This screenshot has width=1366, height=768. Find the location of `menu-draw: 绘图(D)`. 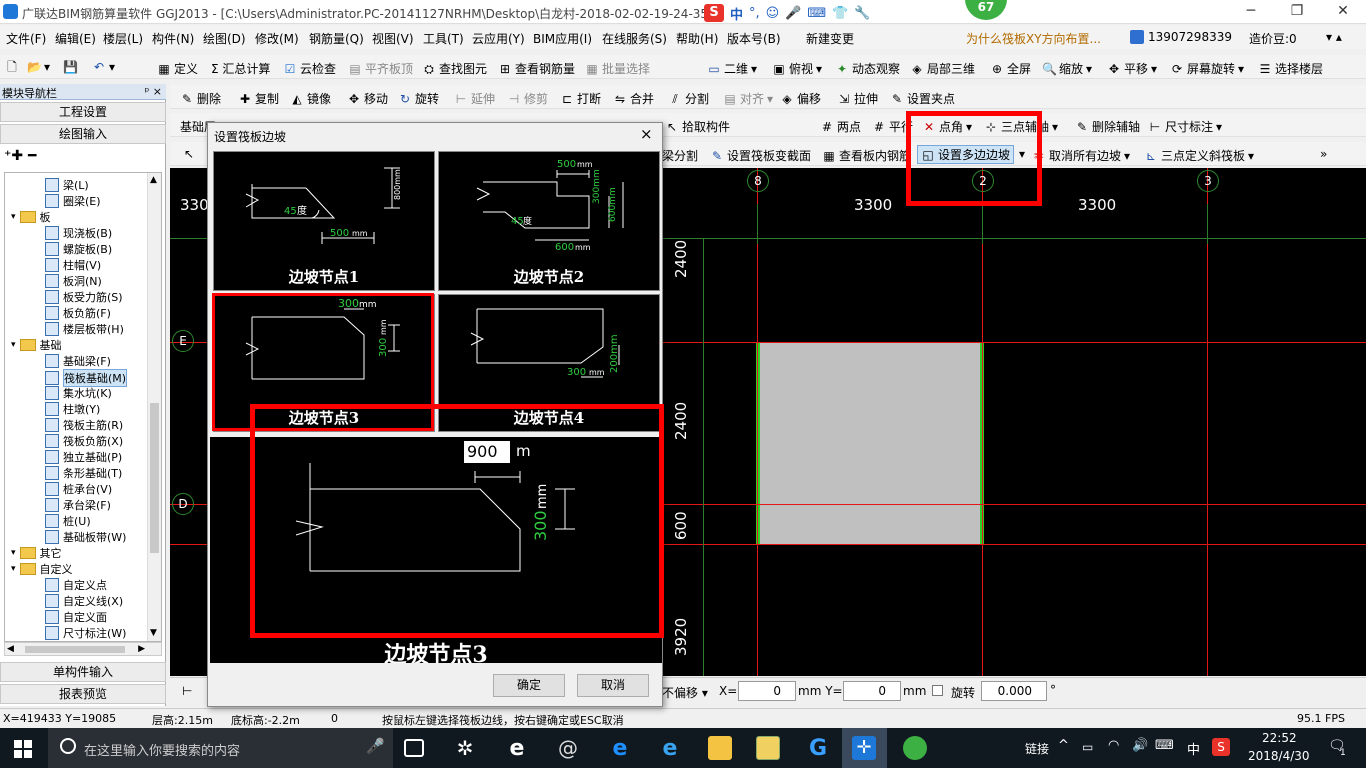

menu-draw: 绘图(D) is located at coordinates (224, 38).